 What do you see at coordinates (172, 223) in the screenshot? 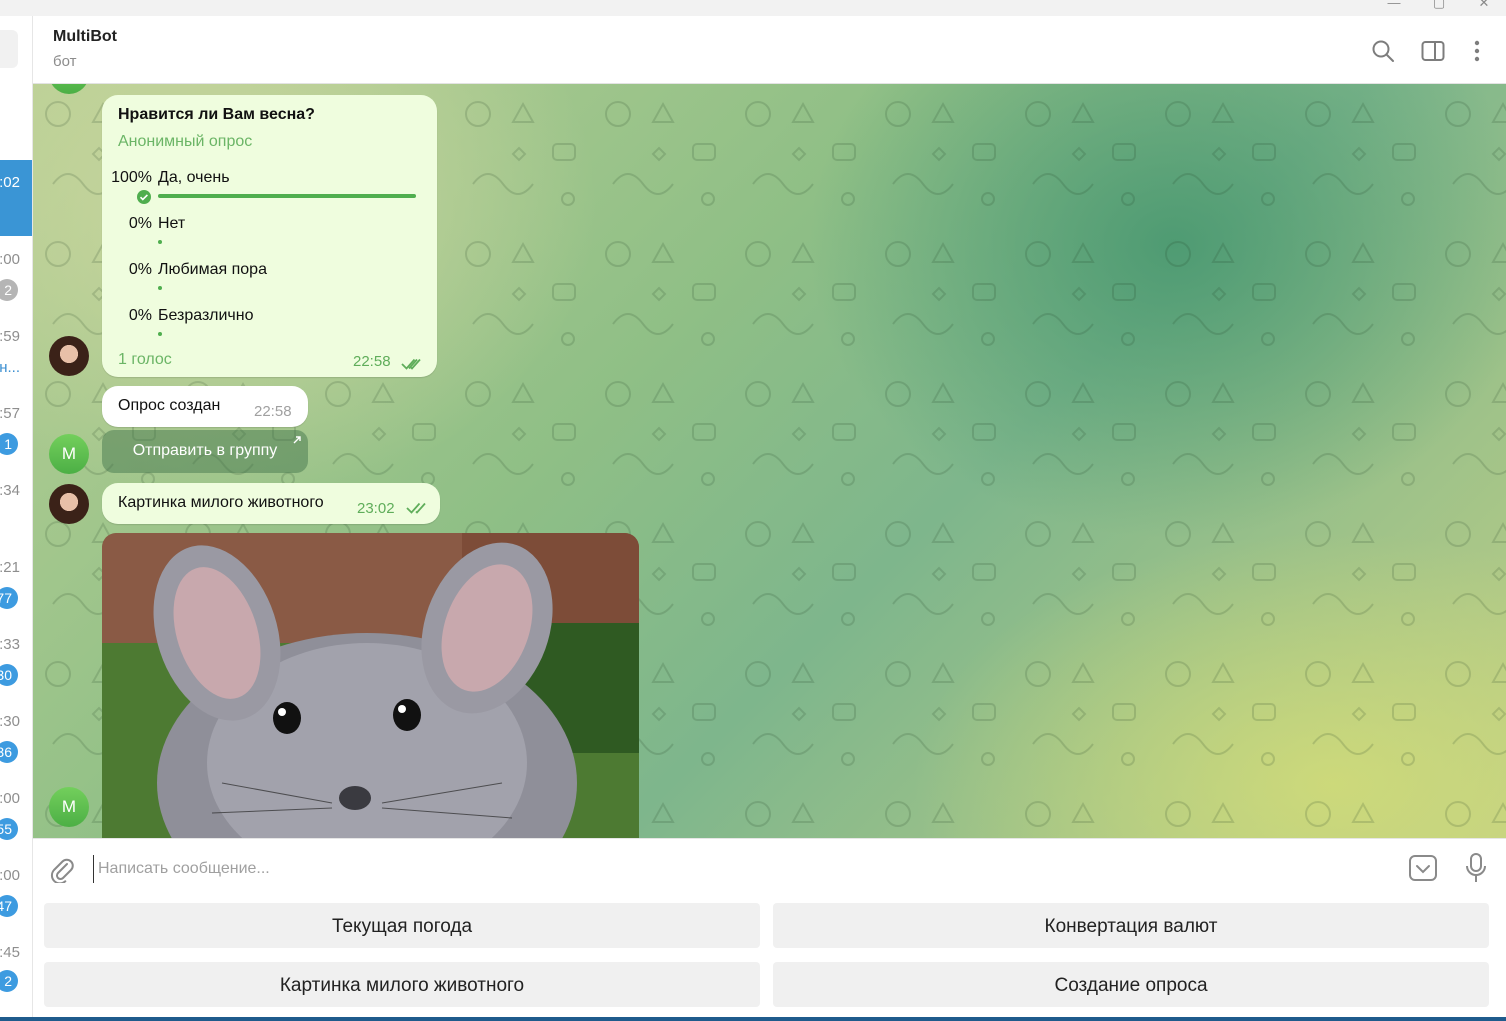
I see `poll-option-label: Нет` at bounding box center [172, 223].